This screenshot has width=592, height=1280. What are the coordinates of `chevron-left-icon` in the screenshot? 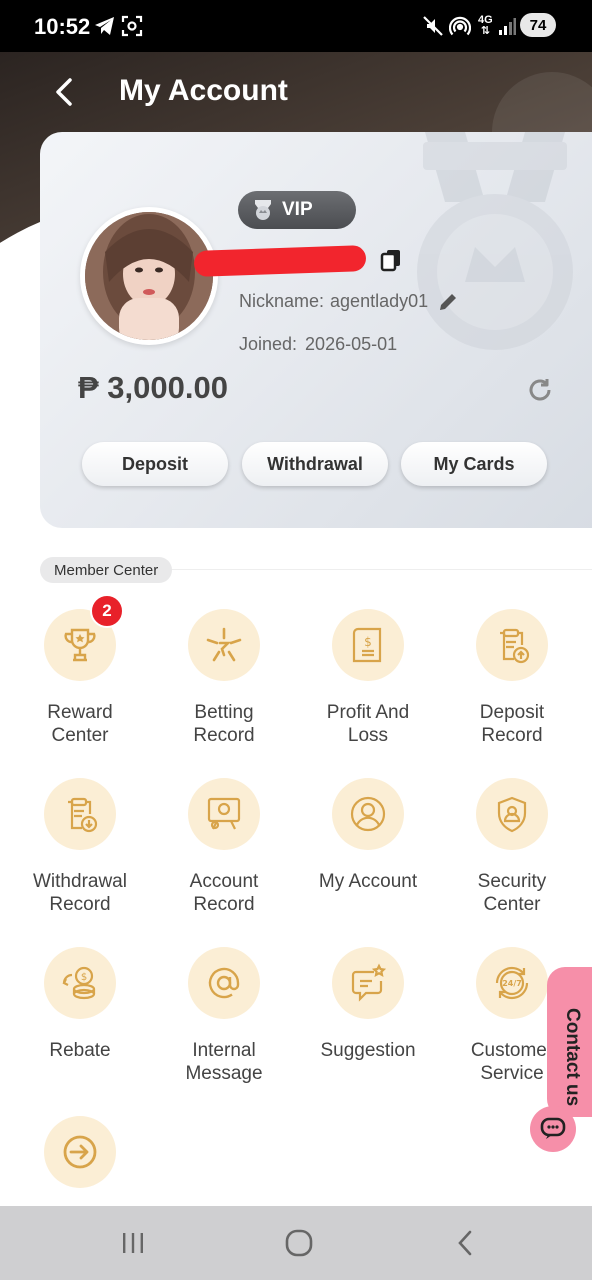 It's located at (64, 92).